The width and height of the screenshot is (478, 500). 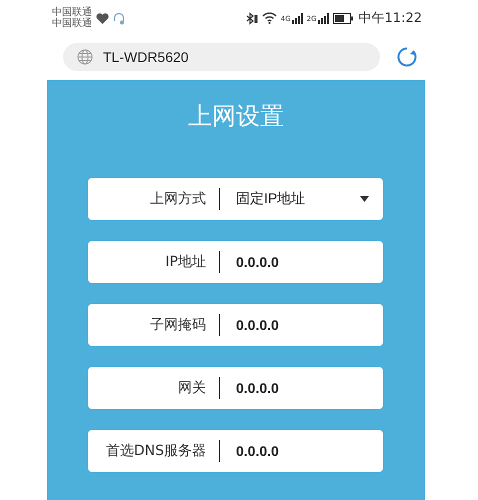 I want to click on wifi-icon, so click(x=269, y=18).